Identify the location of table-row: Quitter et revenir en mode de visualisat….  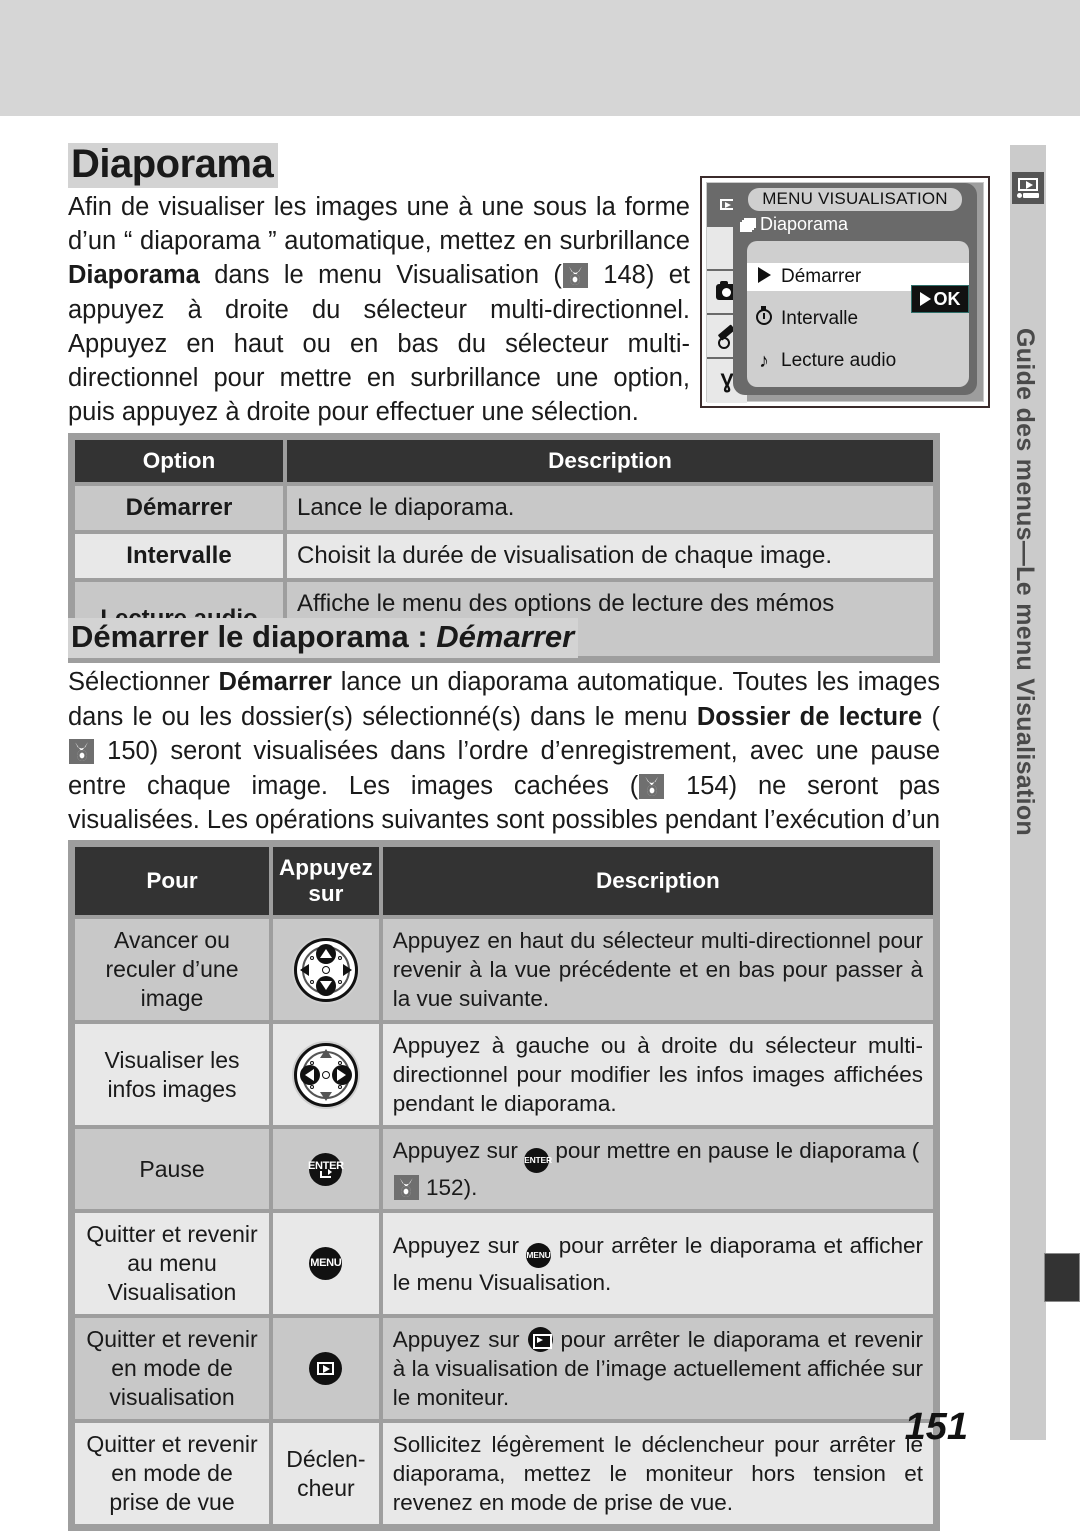
(504, 1368).